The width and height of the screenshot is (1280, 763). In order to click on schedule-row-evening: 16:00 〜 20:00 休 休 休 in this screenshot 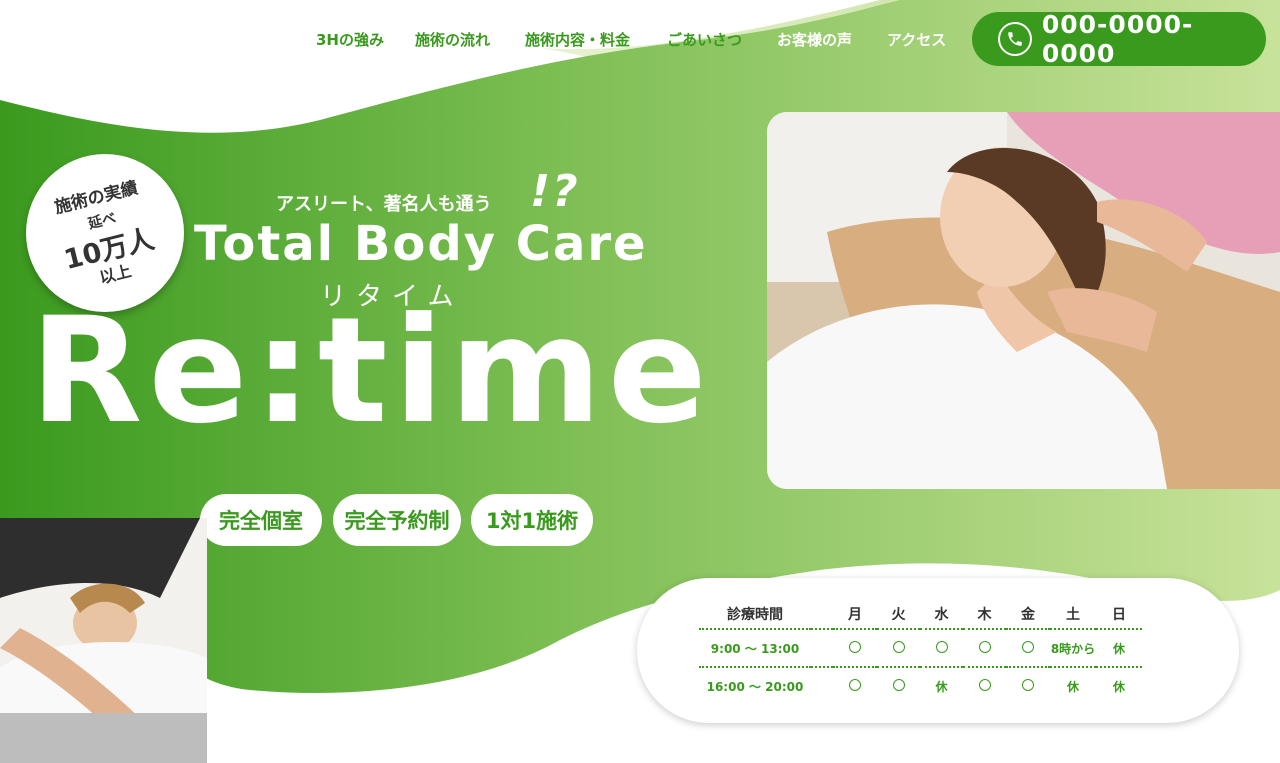, I will do `click(920, 685)`.